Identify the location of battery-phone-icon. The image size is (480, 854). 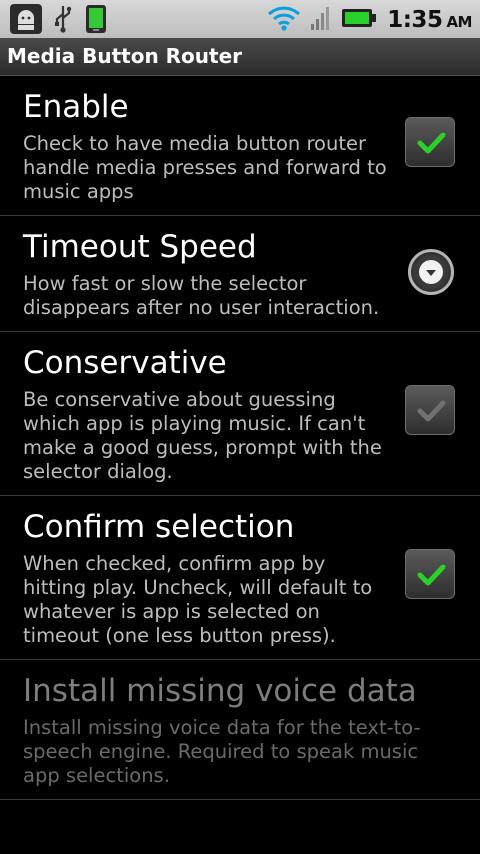
(96, 21).